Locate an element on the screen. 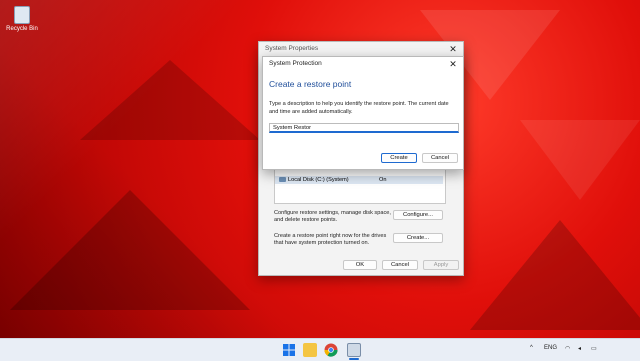 Image resolution: width=640 pixels, height=361 pixels. apply-button: Apply is located at coordinates (441, 265).